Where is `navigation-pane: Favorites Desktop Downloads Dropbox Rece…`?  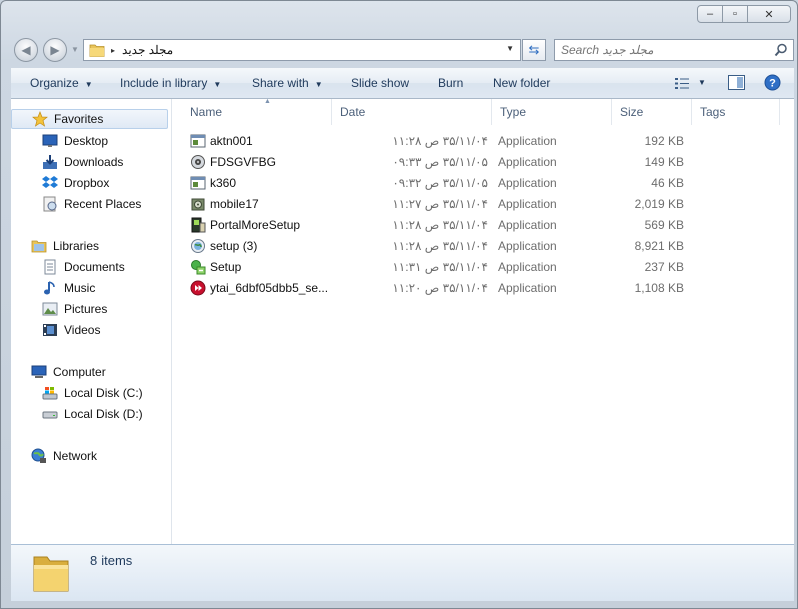 navigation-pane: Favorites Desktop Downloads Dropbox Rece… is located at coordinates (91, 321).